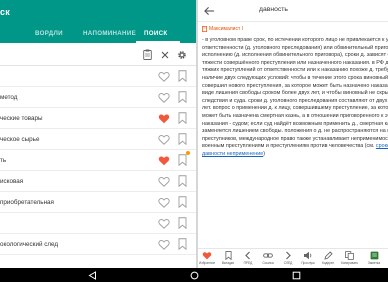 Image resolution: width=388 pixels, height=282 pixels. Describe the element at coordinates (226, 29) in the screenshot. I see `dictionary-source-label: Максималист I` at that location.